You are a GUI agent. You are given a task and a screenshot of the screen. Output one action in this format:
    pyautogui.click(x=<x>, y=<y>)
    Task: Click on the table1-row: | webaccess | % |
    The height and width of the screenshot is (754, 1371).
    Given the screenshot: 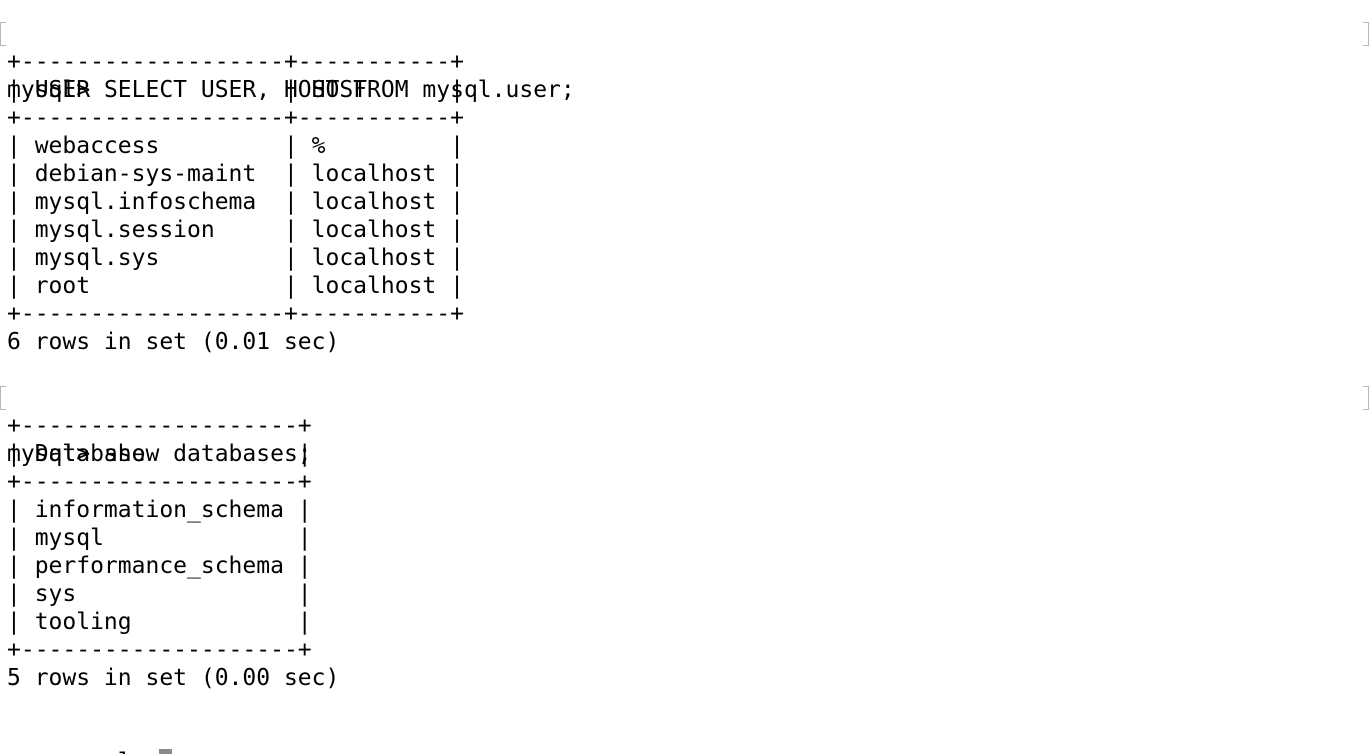 What is the action you would take?
    pyautogui.click(x=235, y=146)
    